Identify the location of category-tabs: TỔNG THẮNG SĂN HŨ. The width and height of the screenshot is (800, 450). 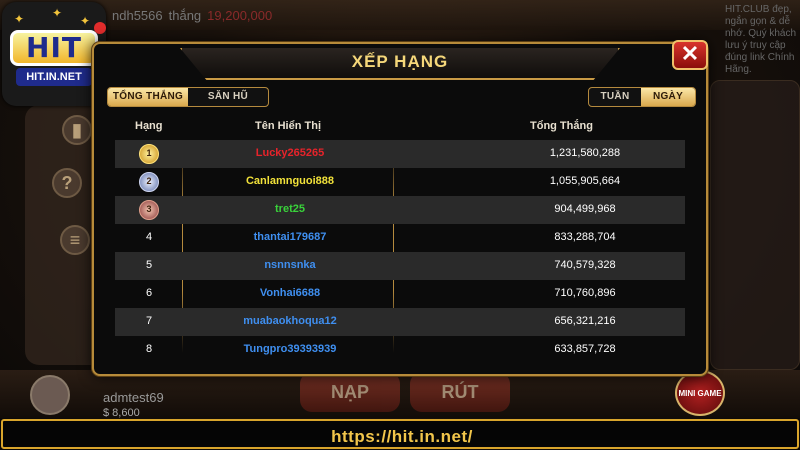
(188, 97).